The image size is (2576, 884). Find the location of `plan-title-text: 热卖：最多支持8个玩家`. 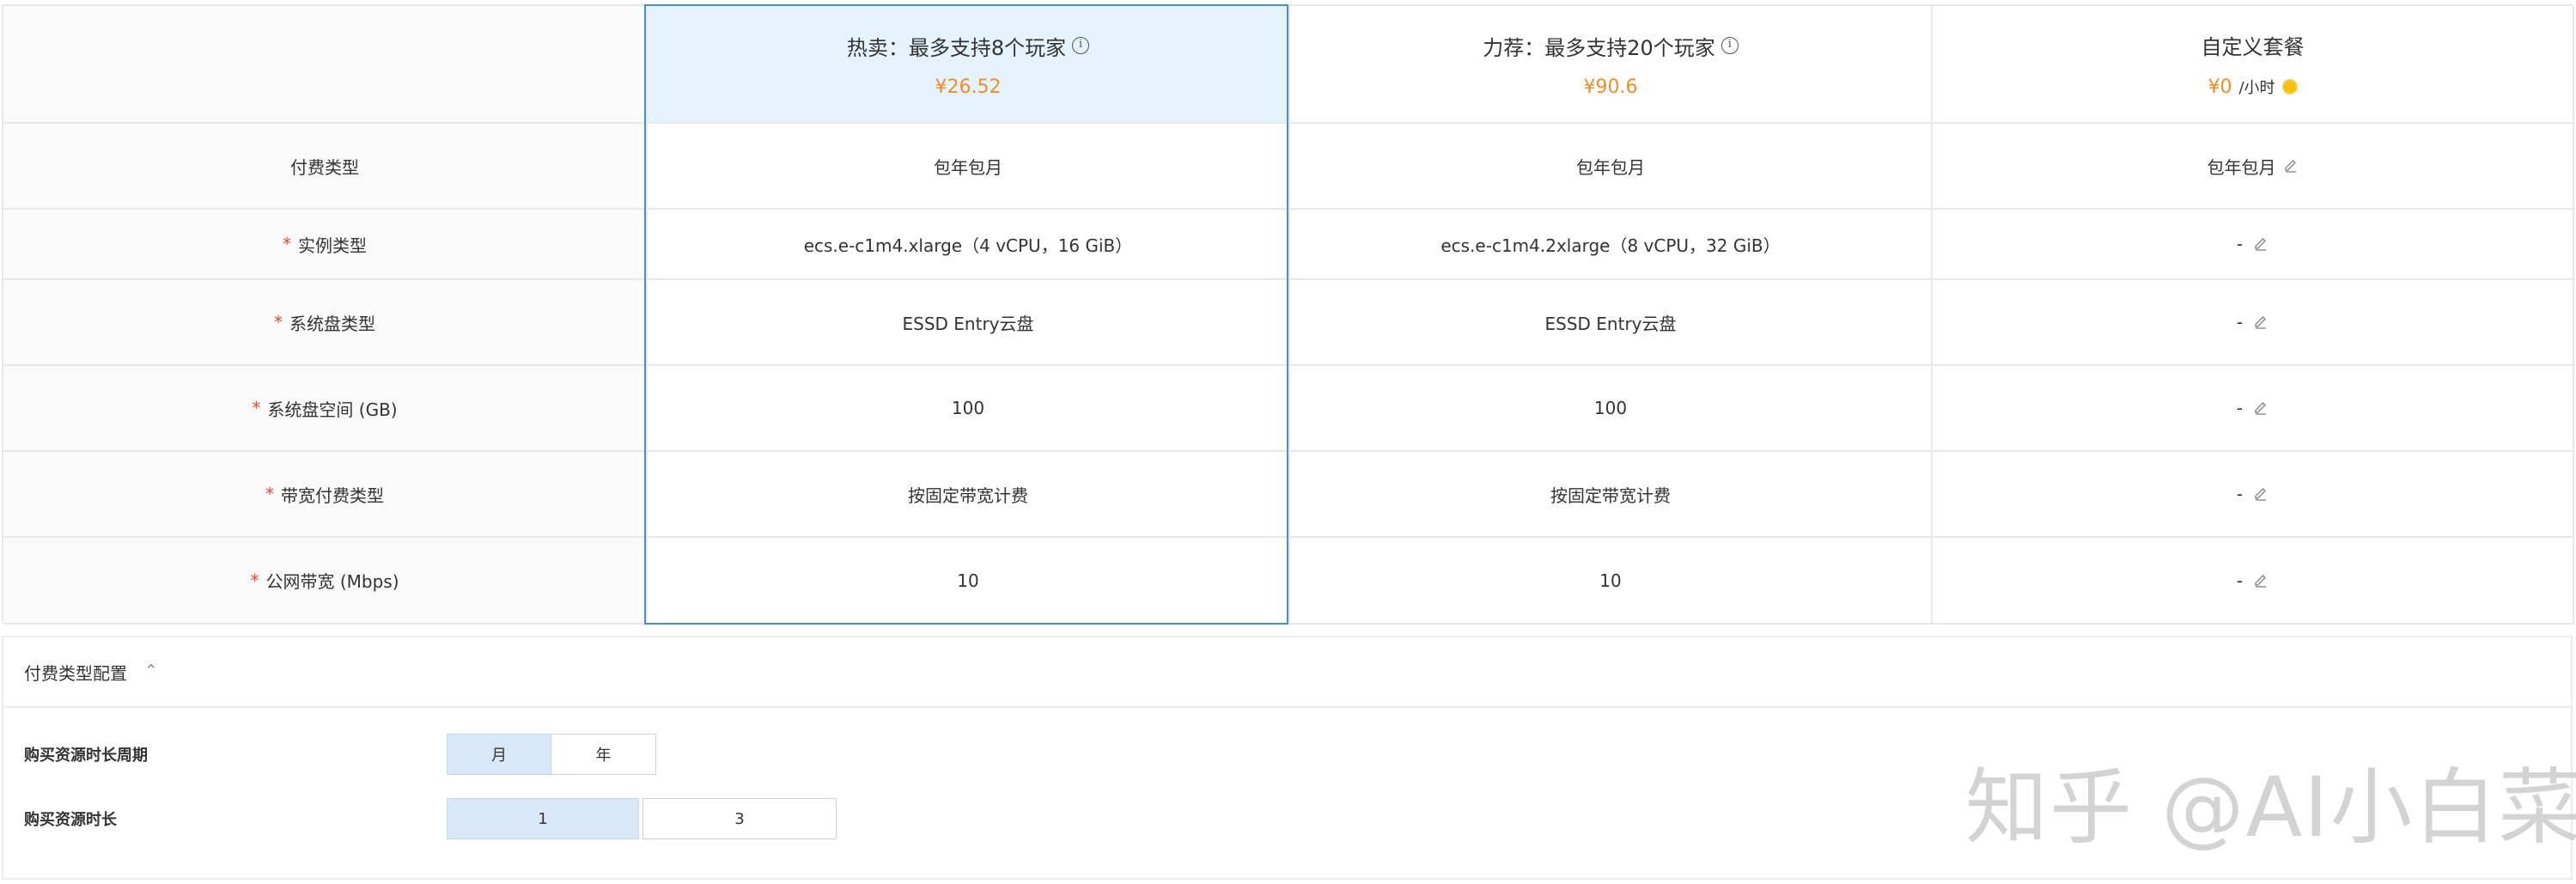

plan-title-text: 热卖：最多支持8个玩家 is located at coordinates (956, 48).